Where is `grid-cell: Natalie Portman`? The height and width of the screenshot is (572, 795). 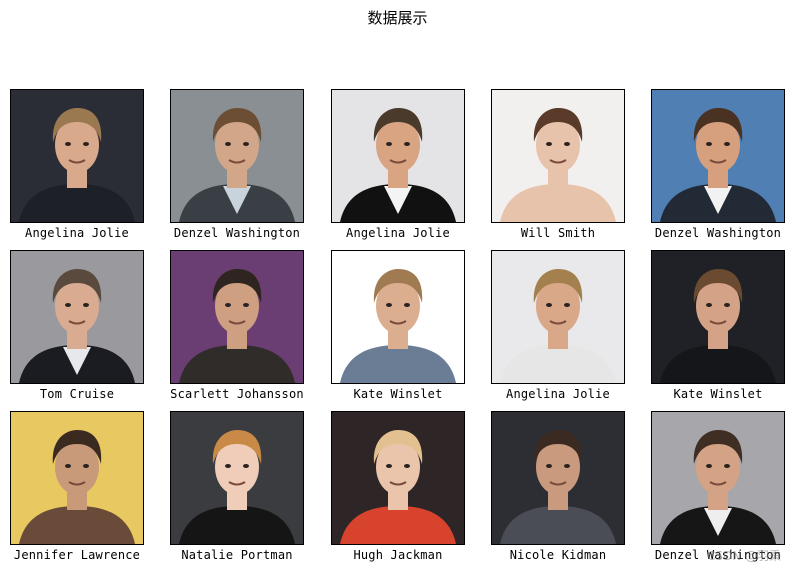
grid-cell: Natalie Portman is located at coordinates (237, 489).